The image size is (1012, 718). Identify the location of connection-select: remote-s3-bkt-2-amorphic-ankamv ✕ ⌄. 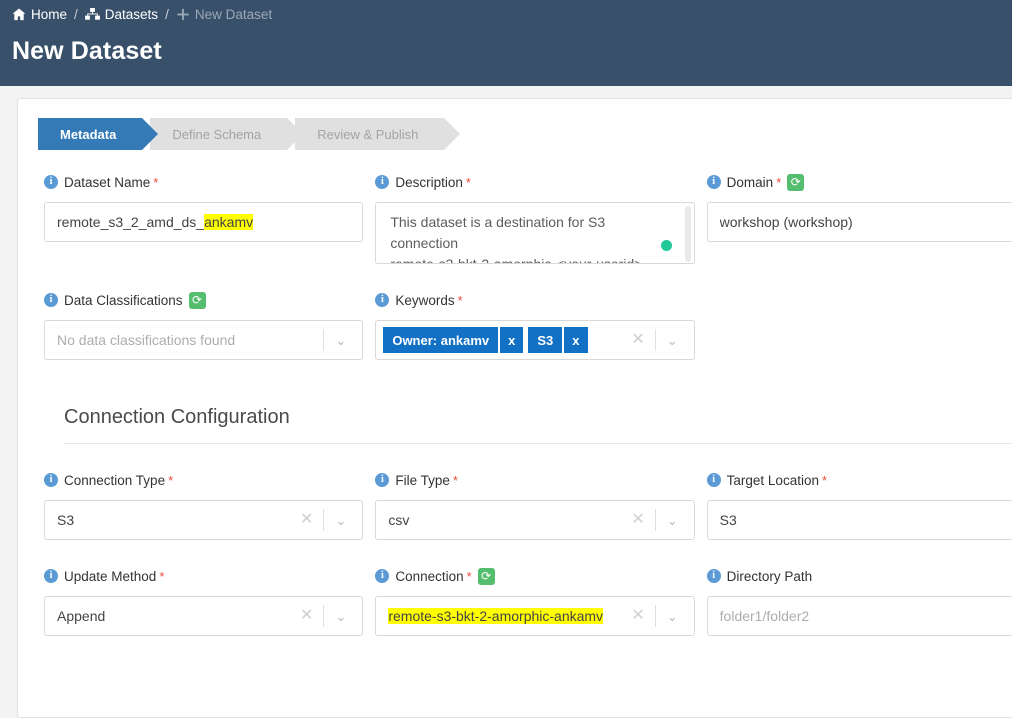
(535, 616).